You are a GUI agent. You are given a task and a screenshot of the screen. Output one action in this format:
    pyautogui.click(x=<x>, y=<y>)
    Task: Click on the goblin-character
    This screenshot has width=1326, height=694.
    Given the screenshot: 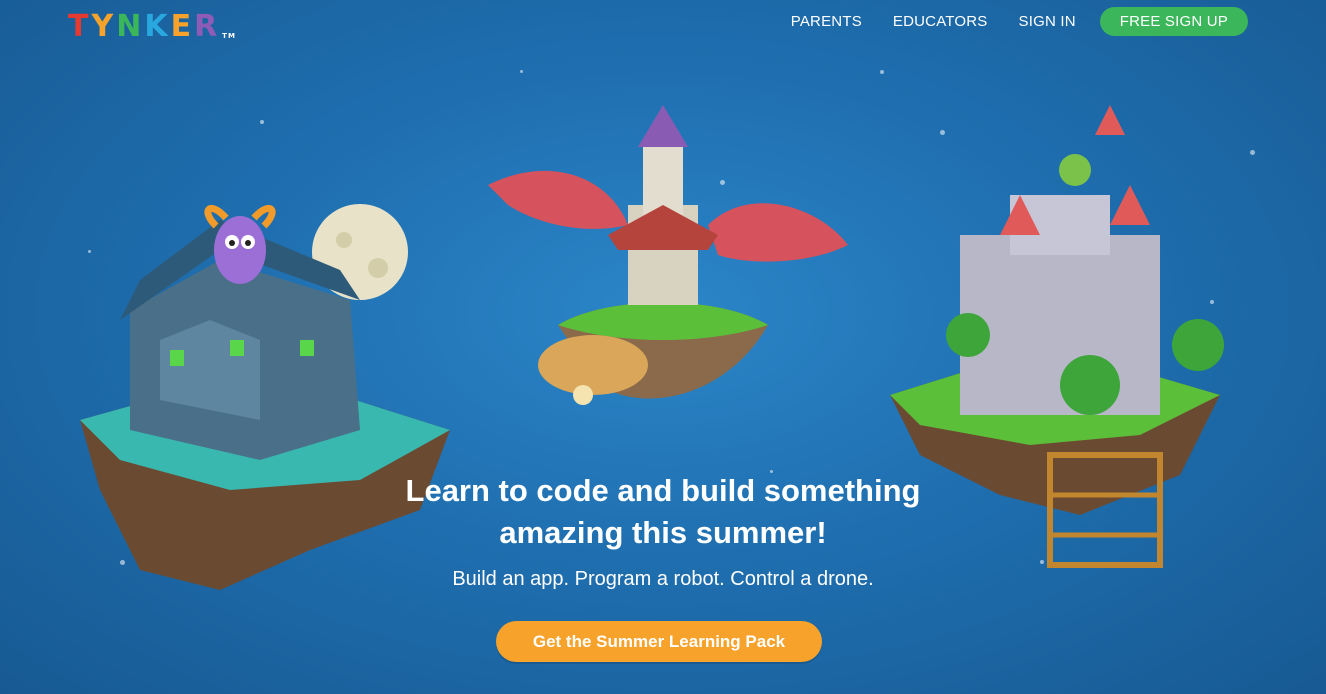 What is the action you would take?
    pyautogui.click(x=1075, y=170)
    